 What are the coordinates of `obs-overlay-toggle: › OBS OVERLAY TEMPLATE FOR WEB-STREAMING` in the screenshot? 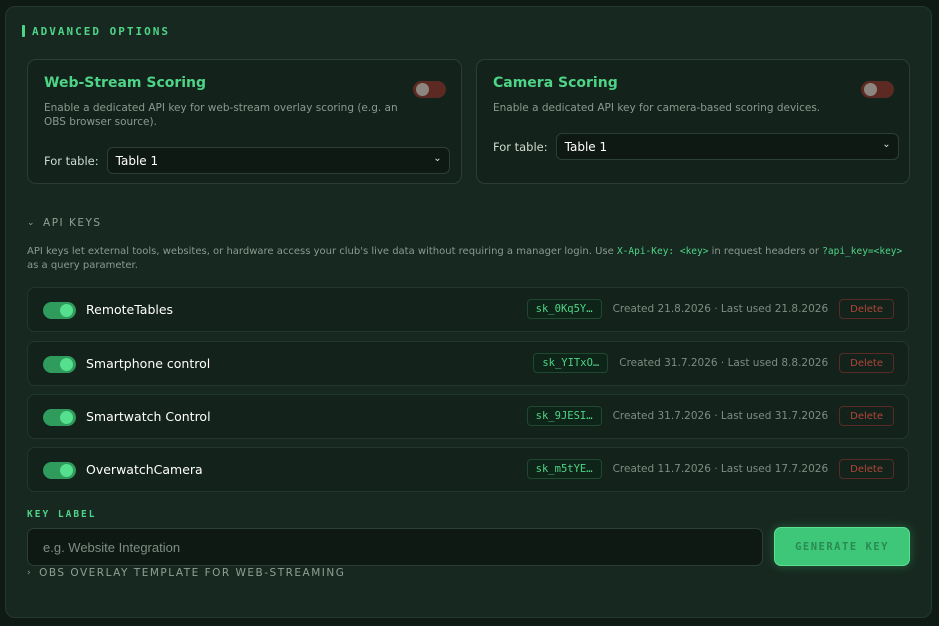 It's located at (186, 573).